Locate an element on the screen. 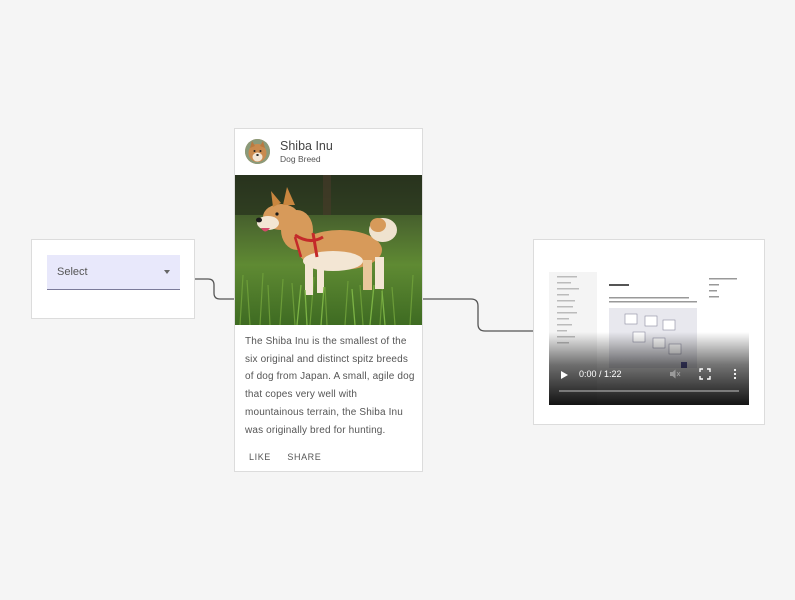 This screenshot has height=600, width=795. like-button: LIKE is located at coordinates (260, 457).